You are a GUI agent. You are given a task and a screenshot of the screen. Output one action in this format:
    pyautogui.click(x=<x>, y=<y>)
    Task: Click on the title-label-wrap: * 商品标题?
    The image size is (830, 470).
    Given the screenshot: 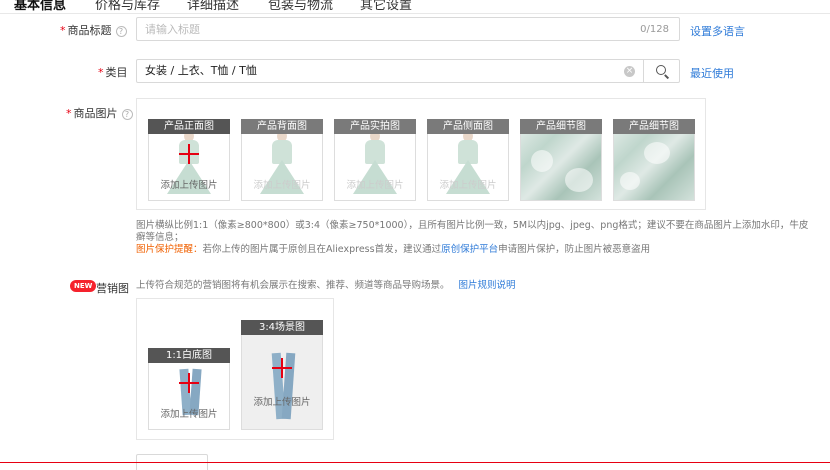 What is the action you would take?
    pyautogui.click(x=93, y=30)
    